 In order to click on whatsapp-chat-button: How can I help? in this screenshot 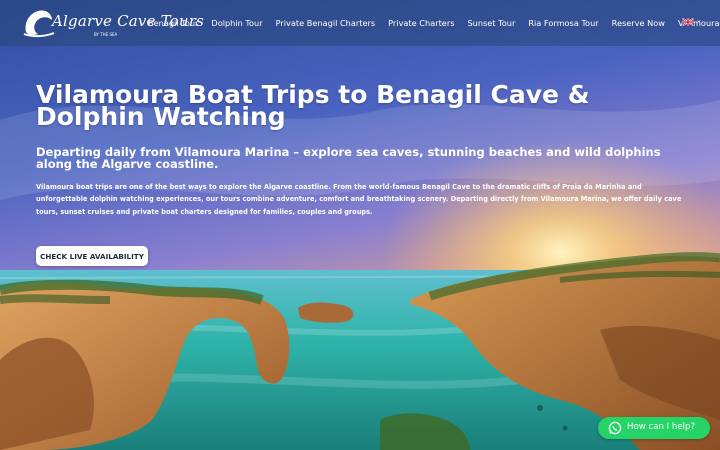, I will do `click(654, 428)`.